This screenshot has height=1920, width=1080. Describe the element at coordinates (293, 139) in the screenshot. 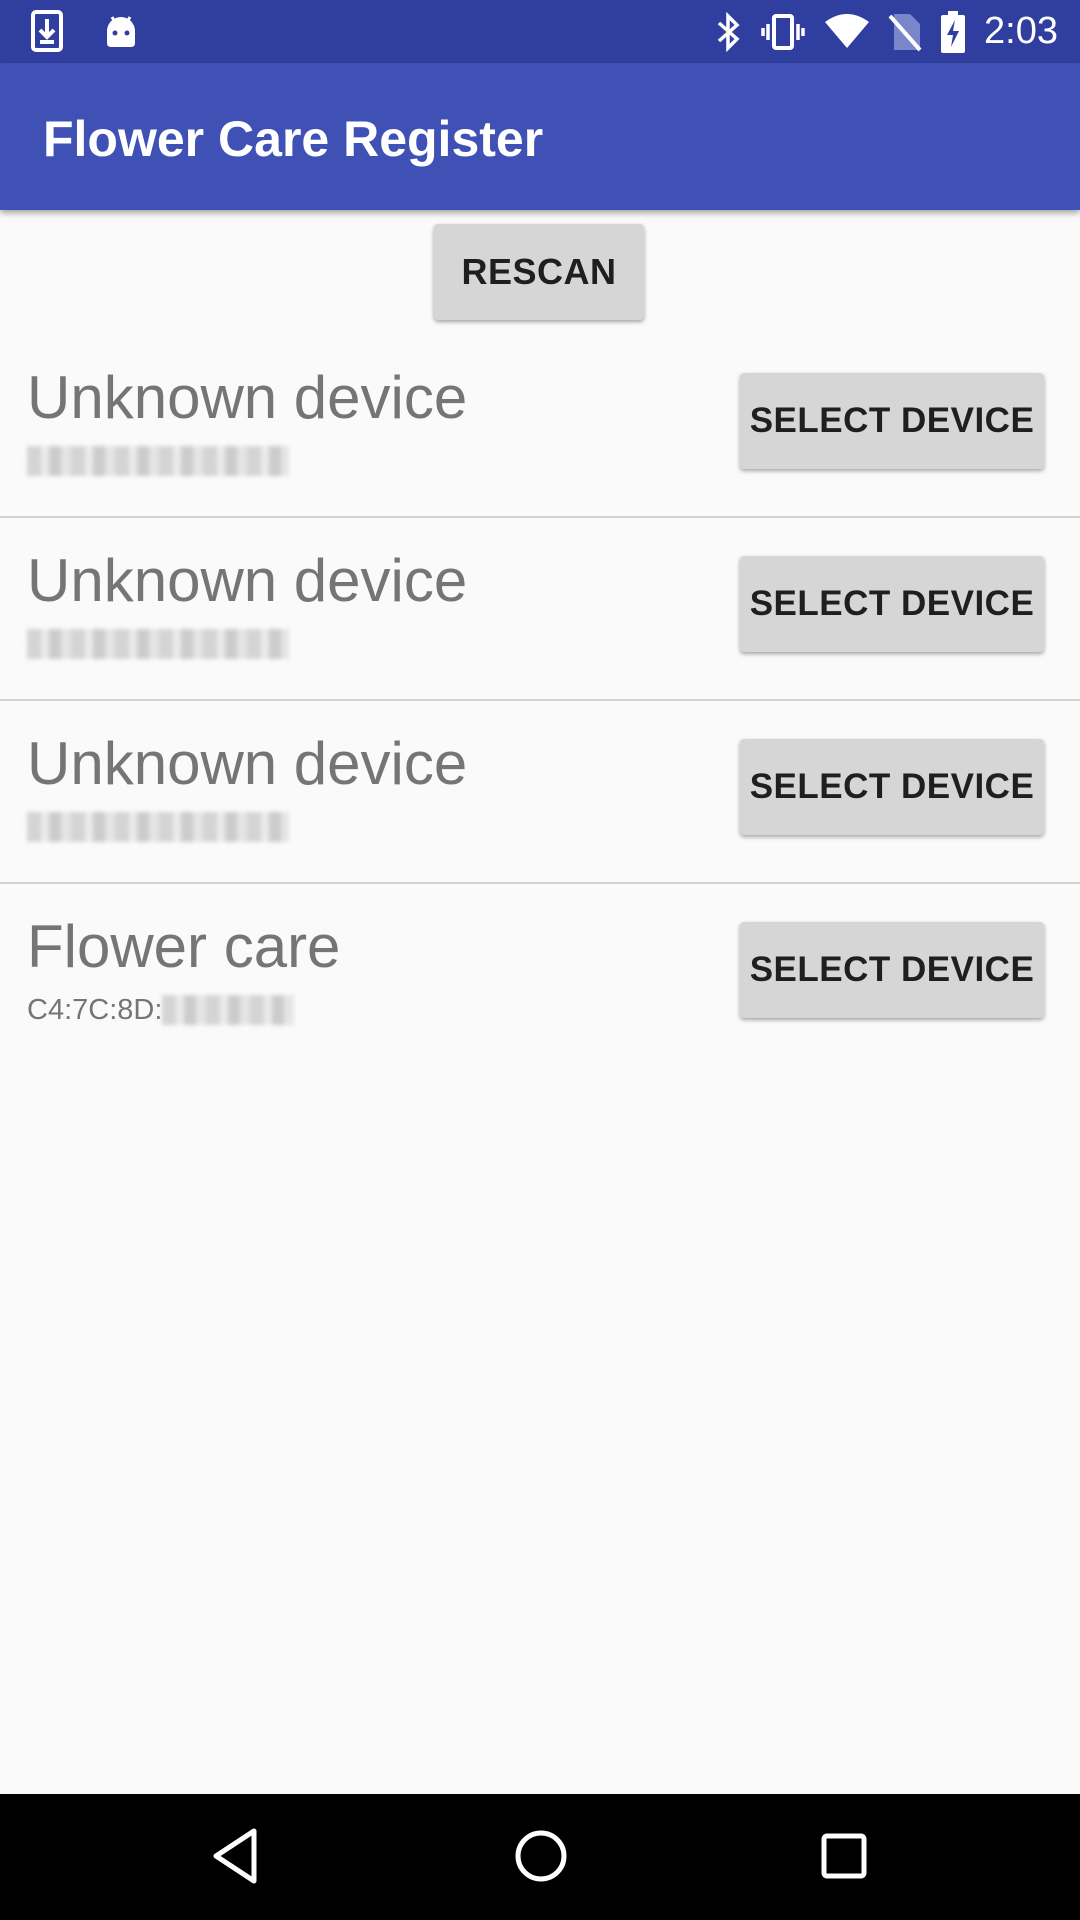

I see `app-title: Flower Care Register` at that location.